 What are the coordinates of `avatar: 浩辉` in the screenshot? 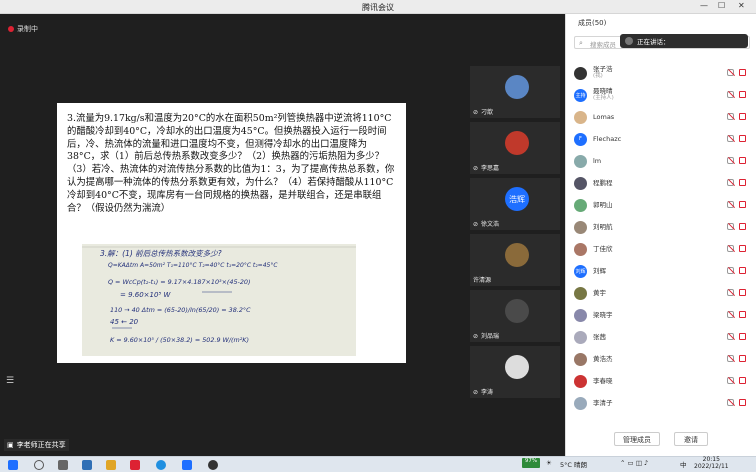 It's located at (517, 199).